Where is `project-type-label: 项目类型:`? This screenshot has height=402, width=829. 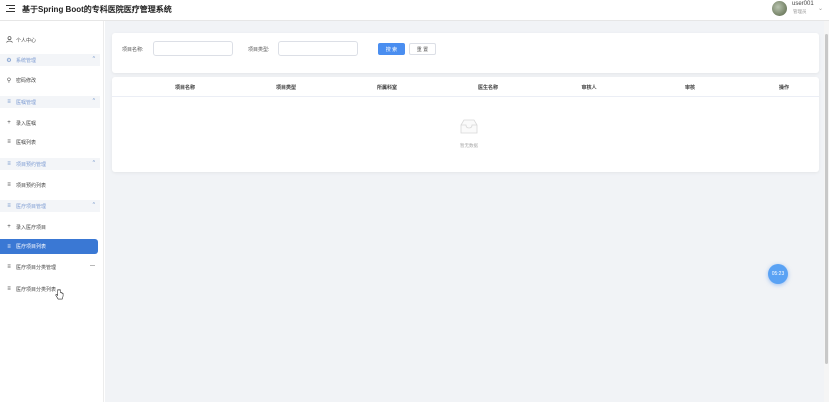 project-type-label: 项目类型: is located at coordinates (259, 50).